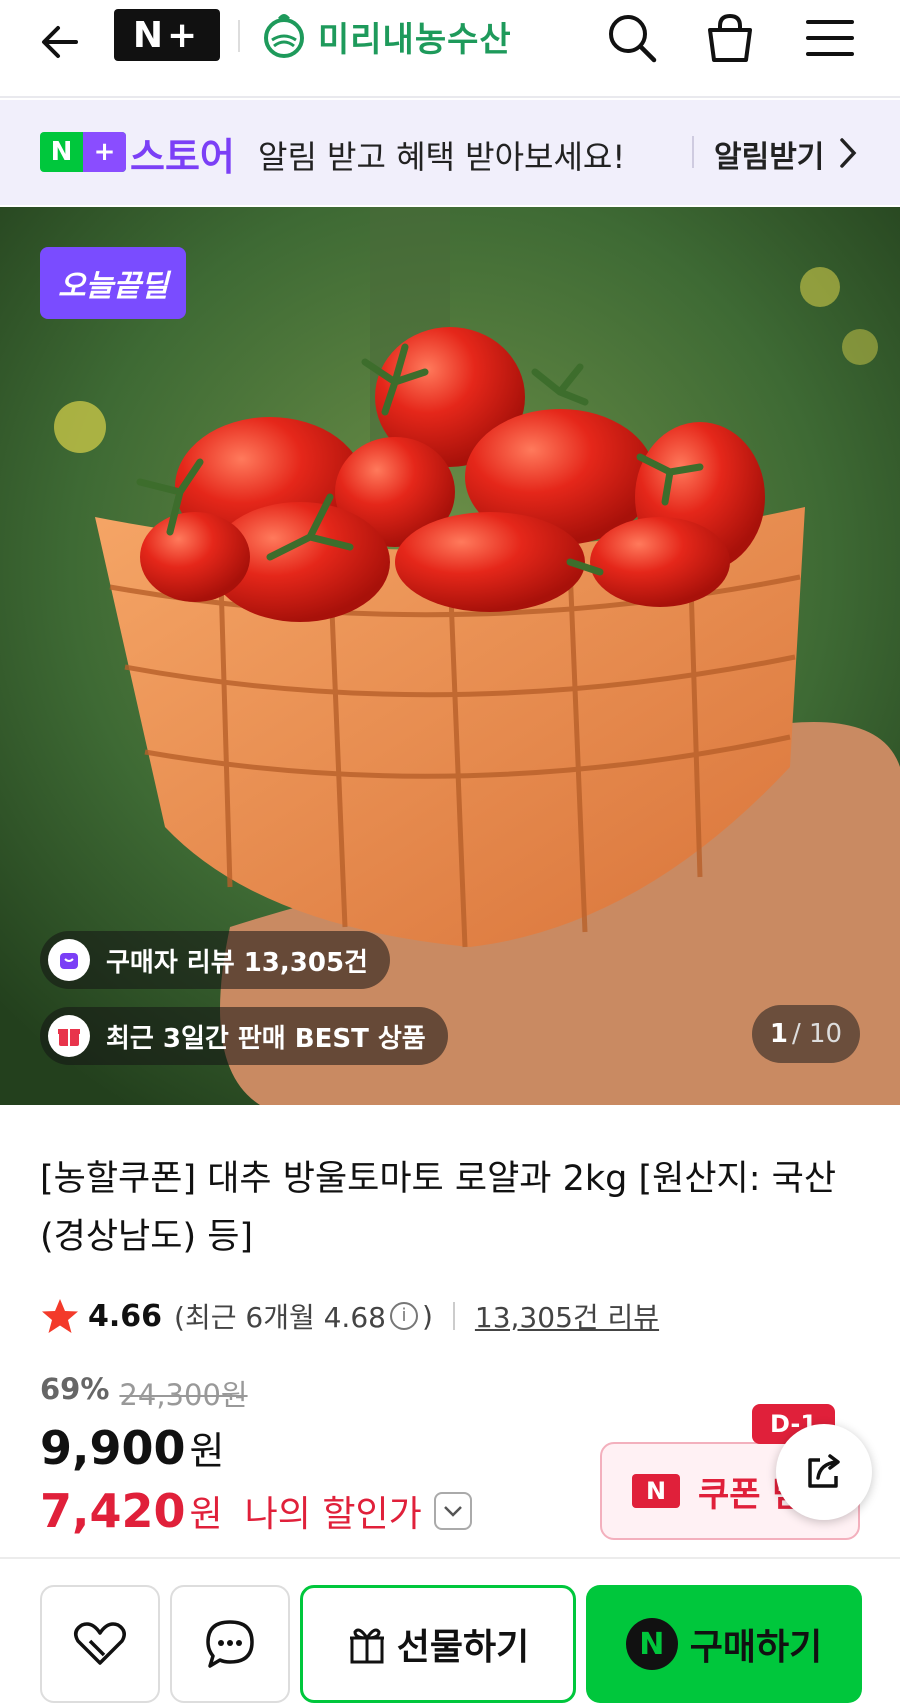  I want to click on subscribe-alert-button: 알림받기, so click(769, 154).